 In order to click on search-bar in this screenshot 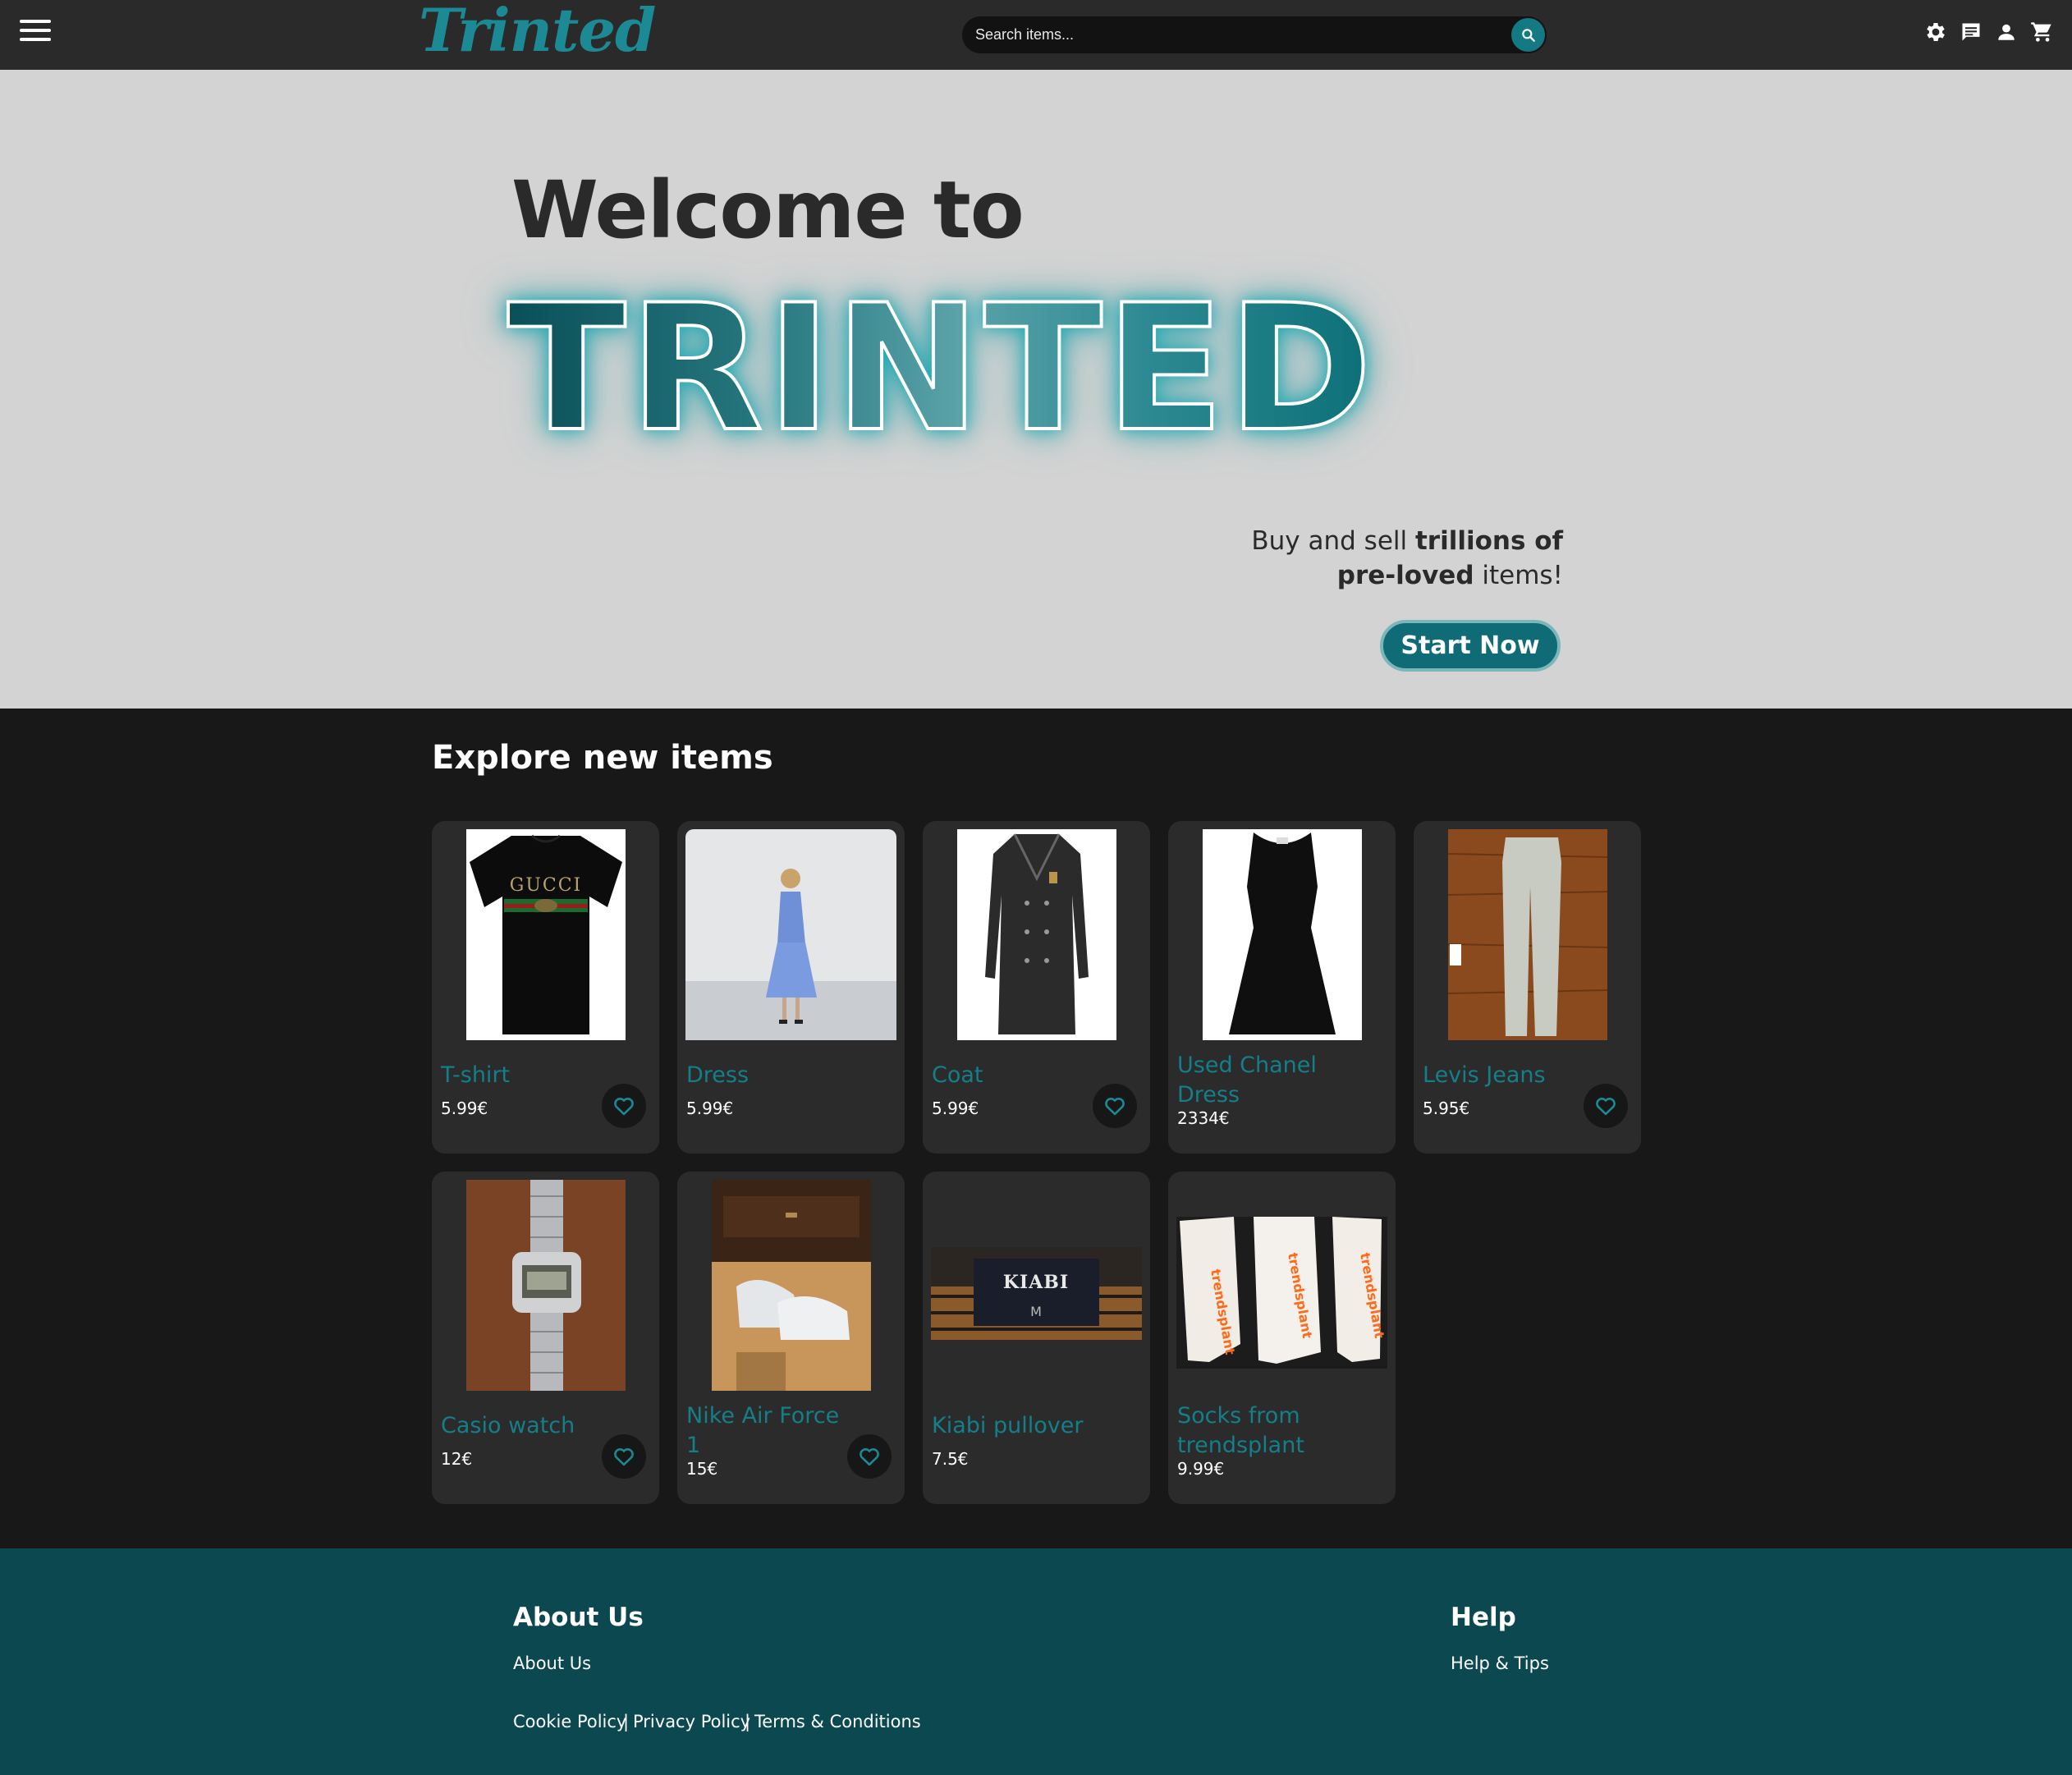, I will do `click(1254, 34)`.